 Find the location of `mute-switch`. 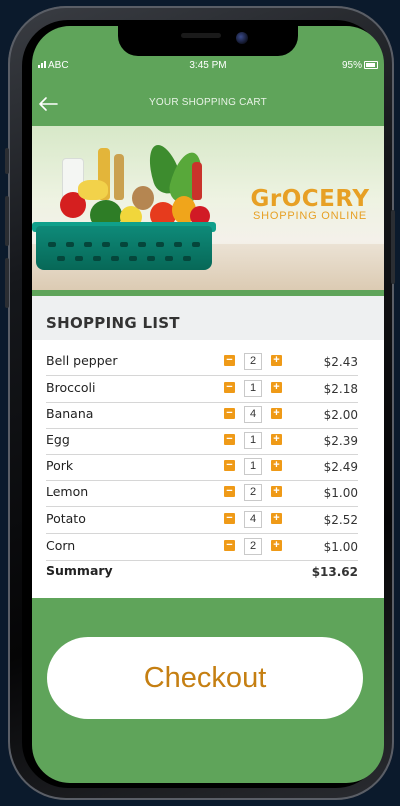

mute-switch is located at coordinates (7, 161).